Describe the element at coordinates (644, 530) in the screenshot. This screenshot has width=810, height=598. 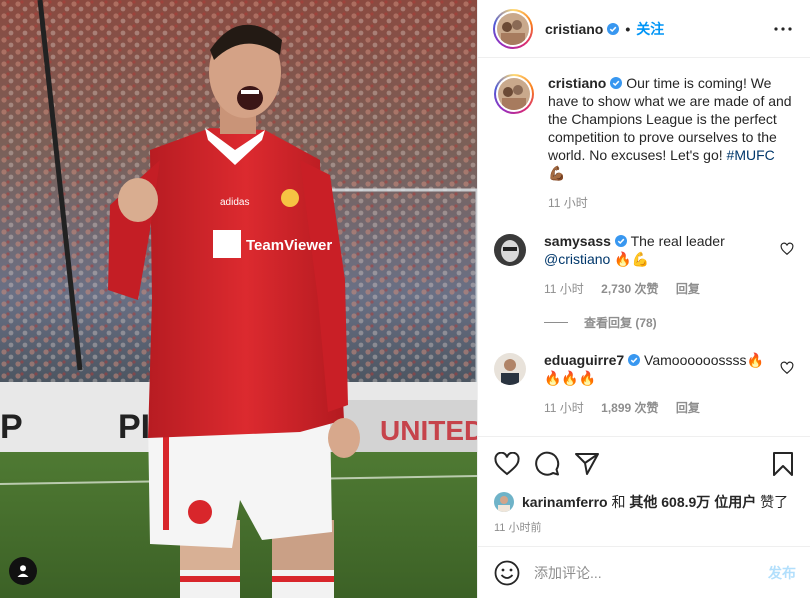
I see `post-timestamp: 11 小时前` at that location.